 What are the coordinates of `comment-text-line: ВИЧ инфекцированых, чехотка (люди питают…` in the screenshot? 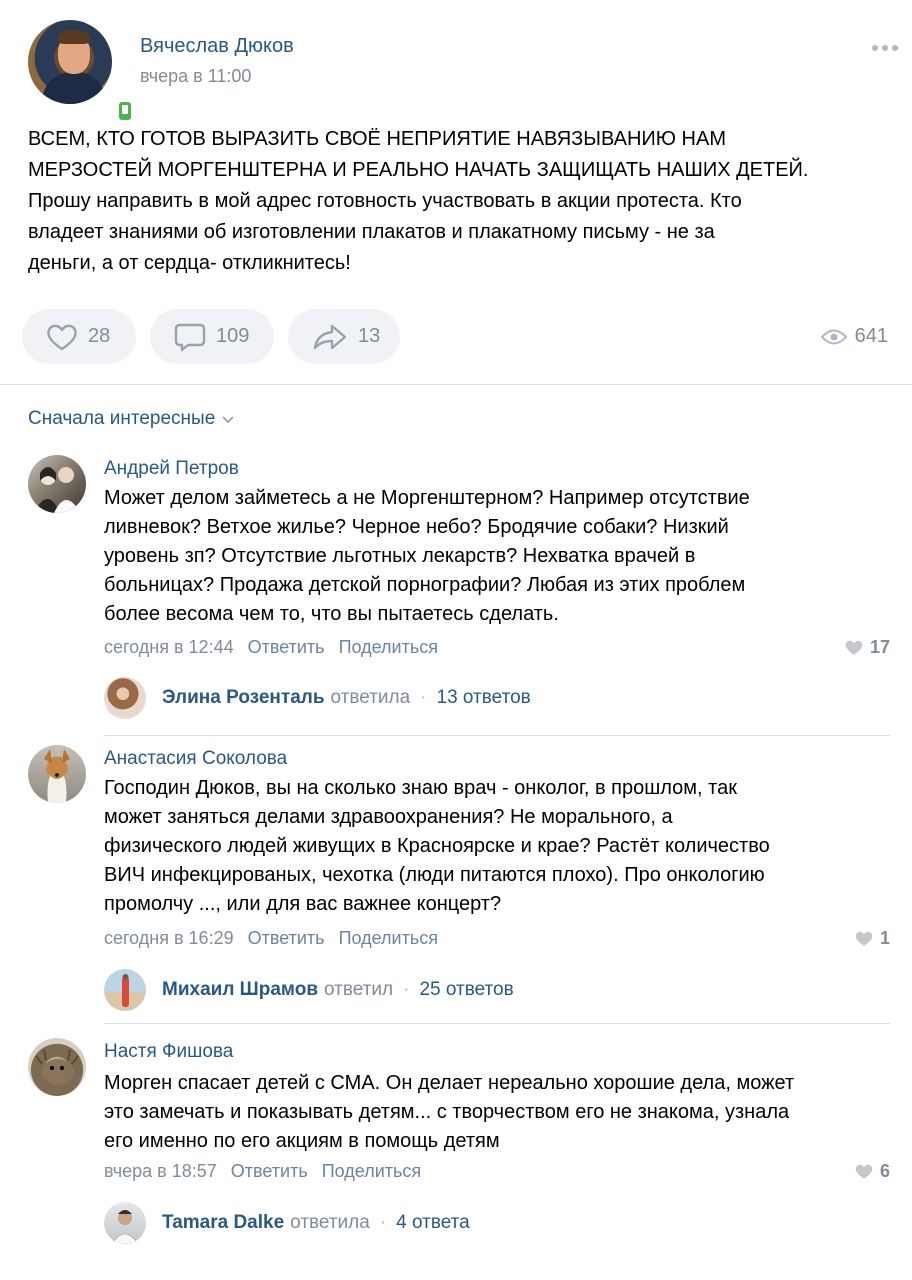 It's located at (434, 875).